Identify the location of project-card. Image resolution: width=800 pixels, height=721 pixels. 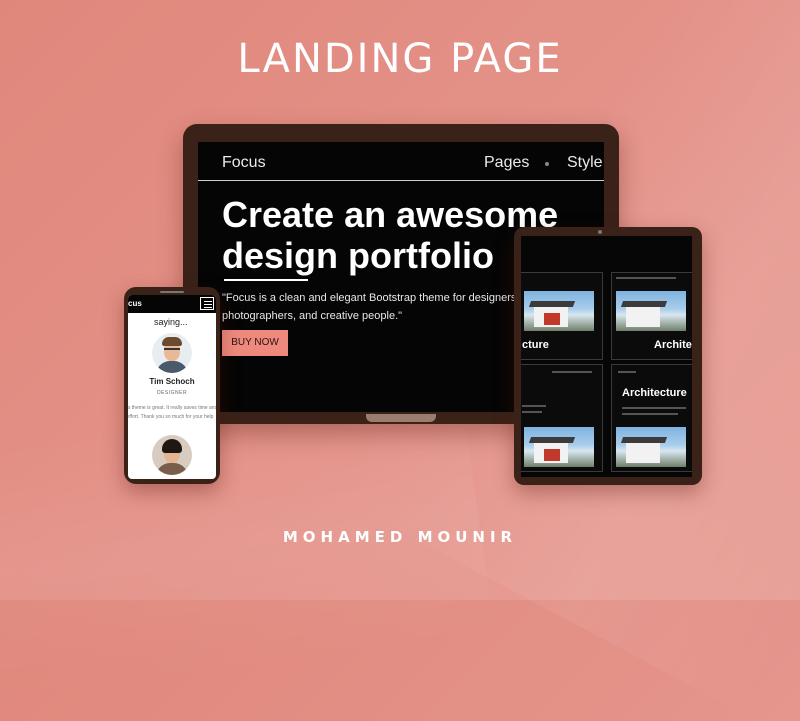
(562, 418).